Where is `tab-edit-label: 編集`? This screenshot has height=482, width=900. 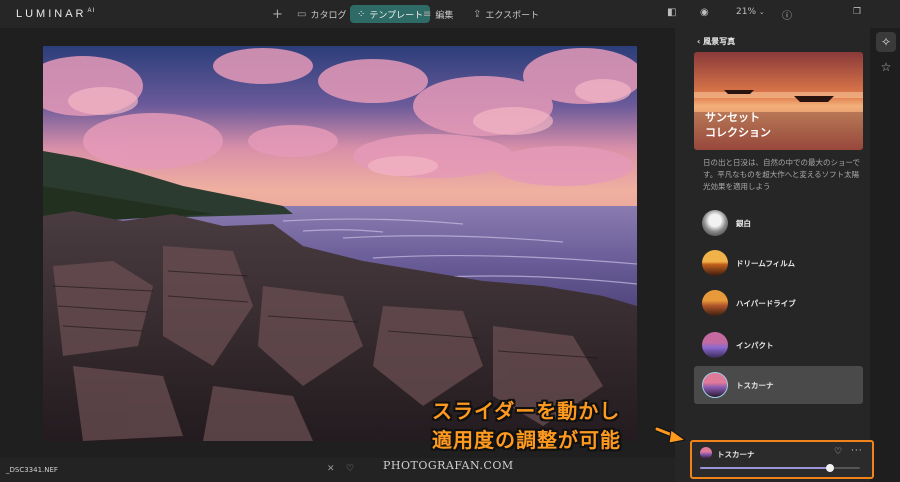 tab-edit-label: 編集 is located at coordinates (444, 15).